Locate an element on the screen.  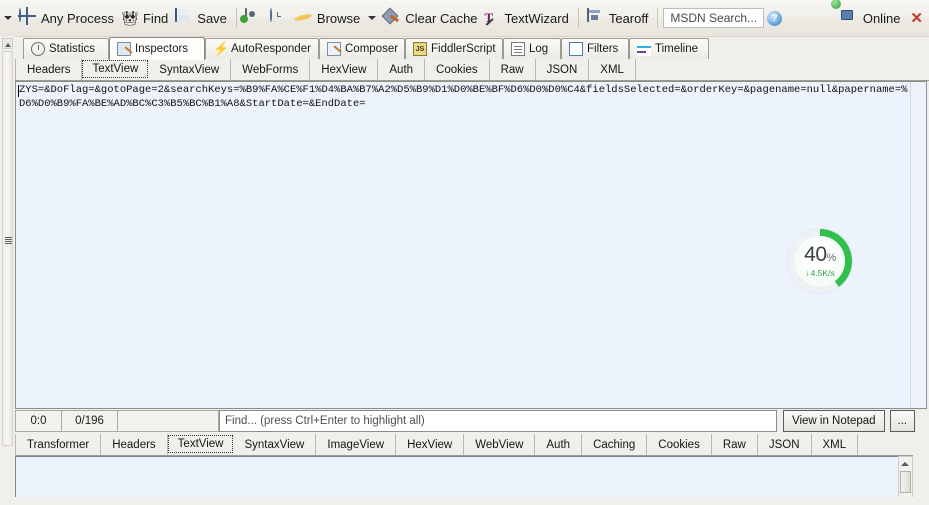
browse-dropdown-caret is located at coordinates (372, 18).